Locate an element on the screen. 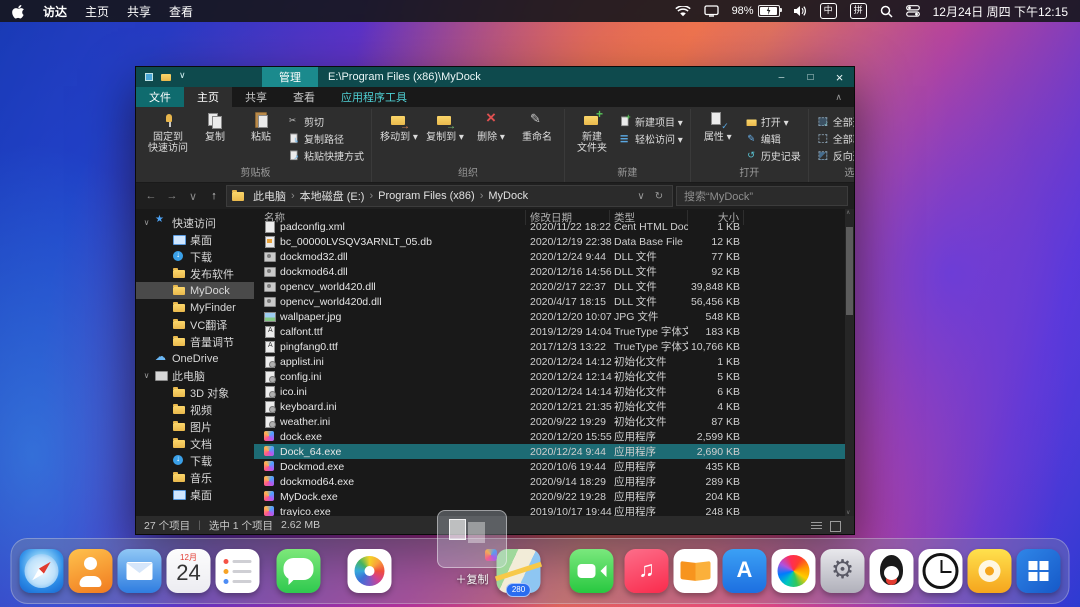  menubar-menu-2: 共享 is located at coordinates (139, 11).